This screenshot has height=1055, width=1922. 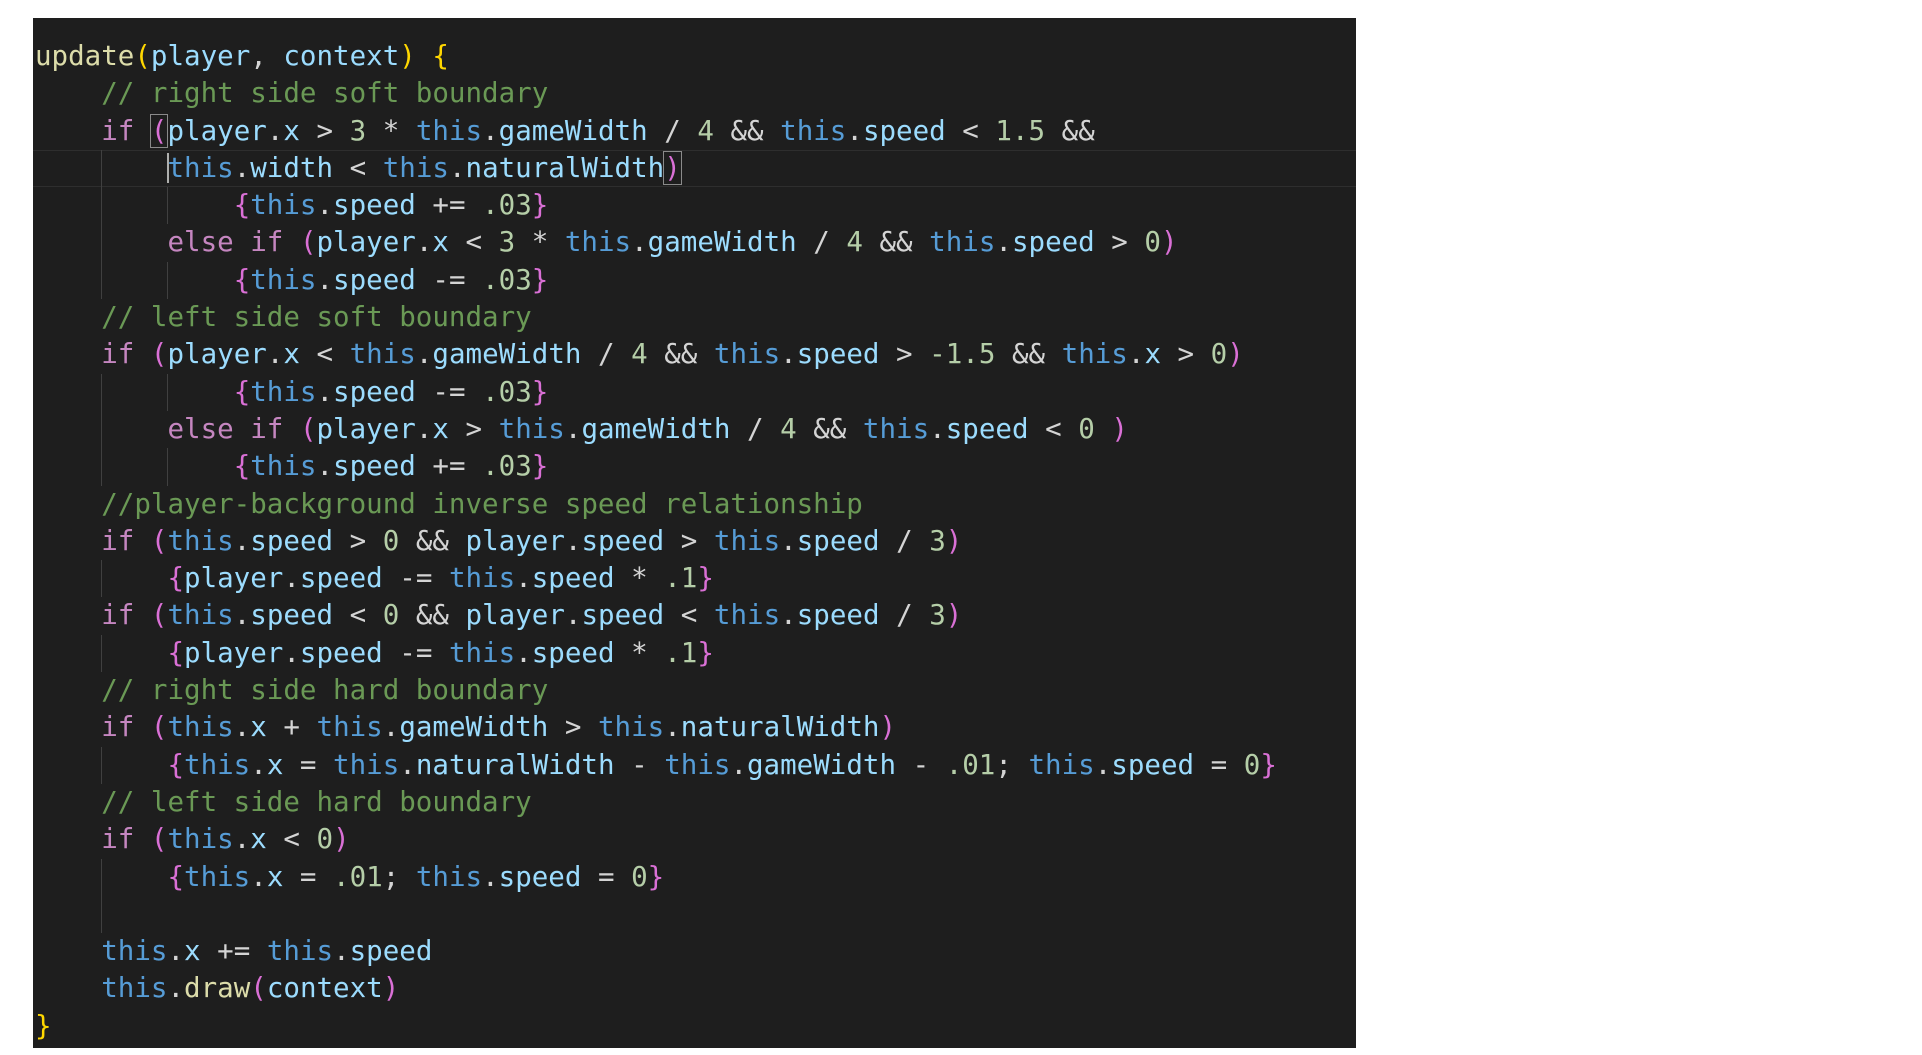 I want to click on code-token: 4, so click(x=788, y=428).